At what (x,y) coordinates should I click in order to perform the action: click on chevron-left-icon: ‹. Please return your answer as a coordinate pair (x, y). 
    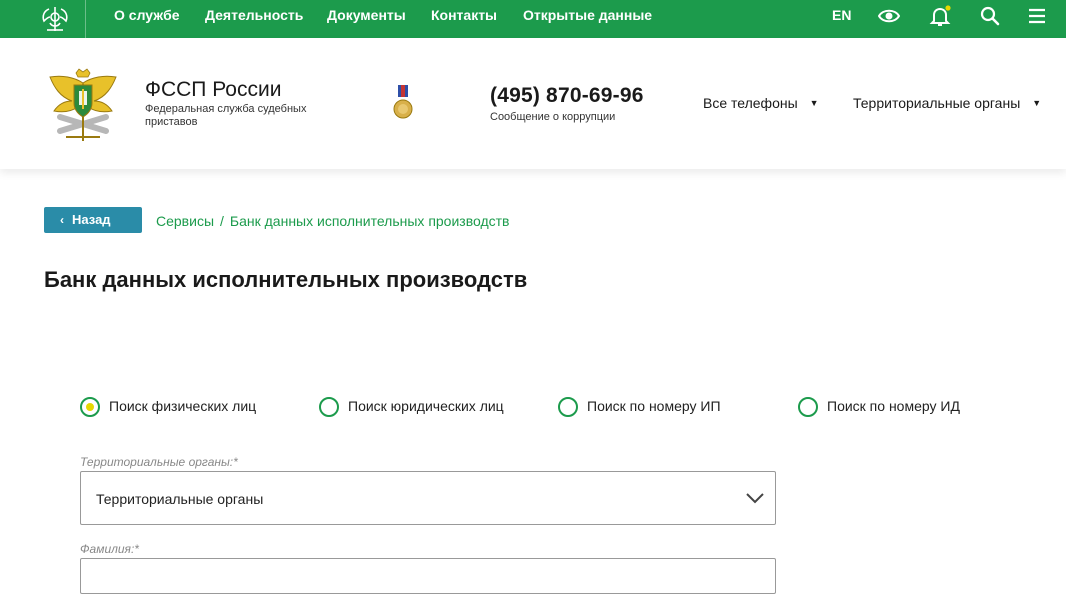
    Looking at the image, I should click on (62, 220).